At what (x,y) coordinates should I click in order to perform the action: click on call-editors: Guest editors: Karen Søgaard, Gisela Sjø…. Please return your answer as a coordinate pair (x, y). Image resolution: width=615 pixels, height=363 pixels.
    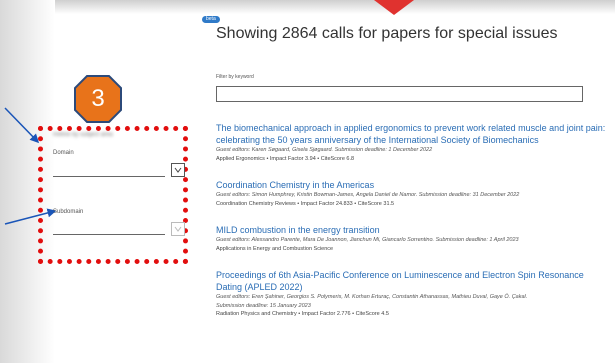
    Looking at the image, I should click on (324, 150).